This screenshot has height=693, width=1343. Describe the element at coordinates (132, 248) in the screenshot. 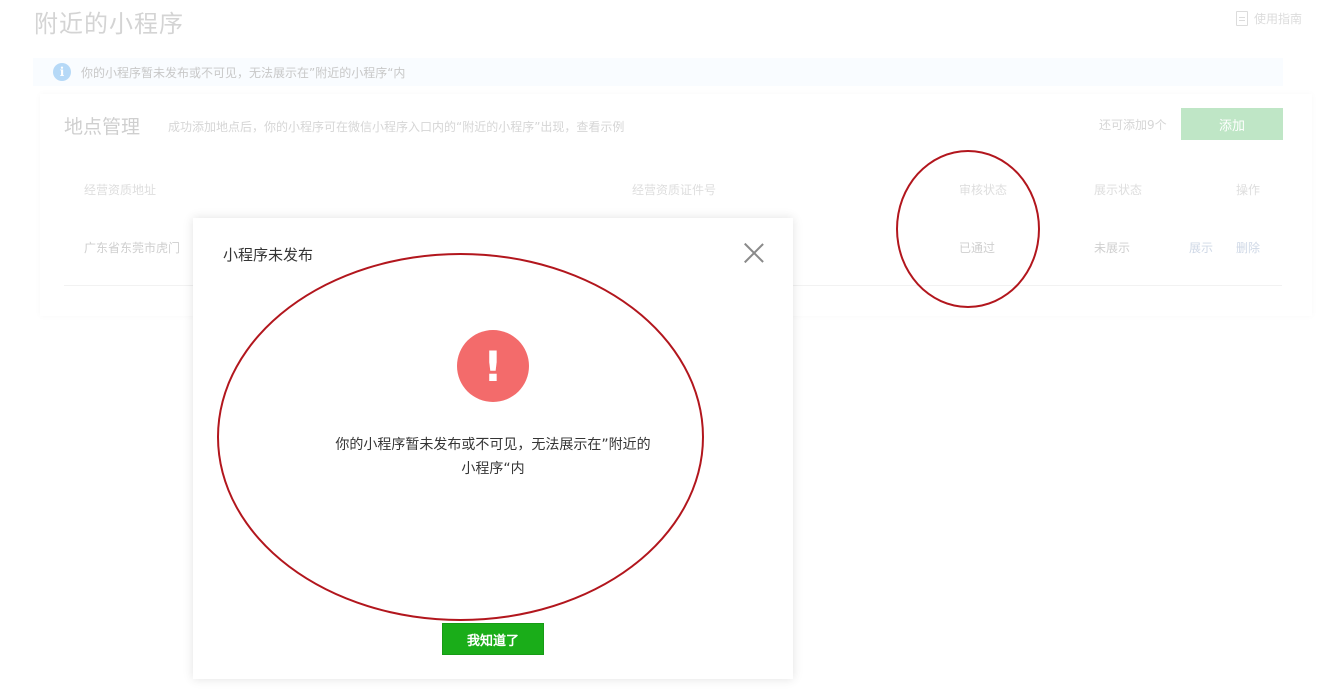

I see `row-address: 广东省东莞市虎门` at that location.